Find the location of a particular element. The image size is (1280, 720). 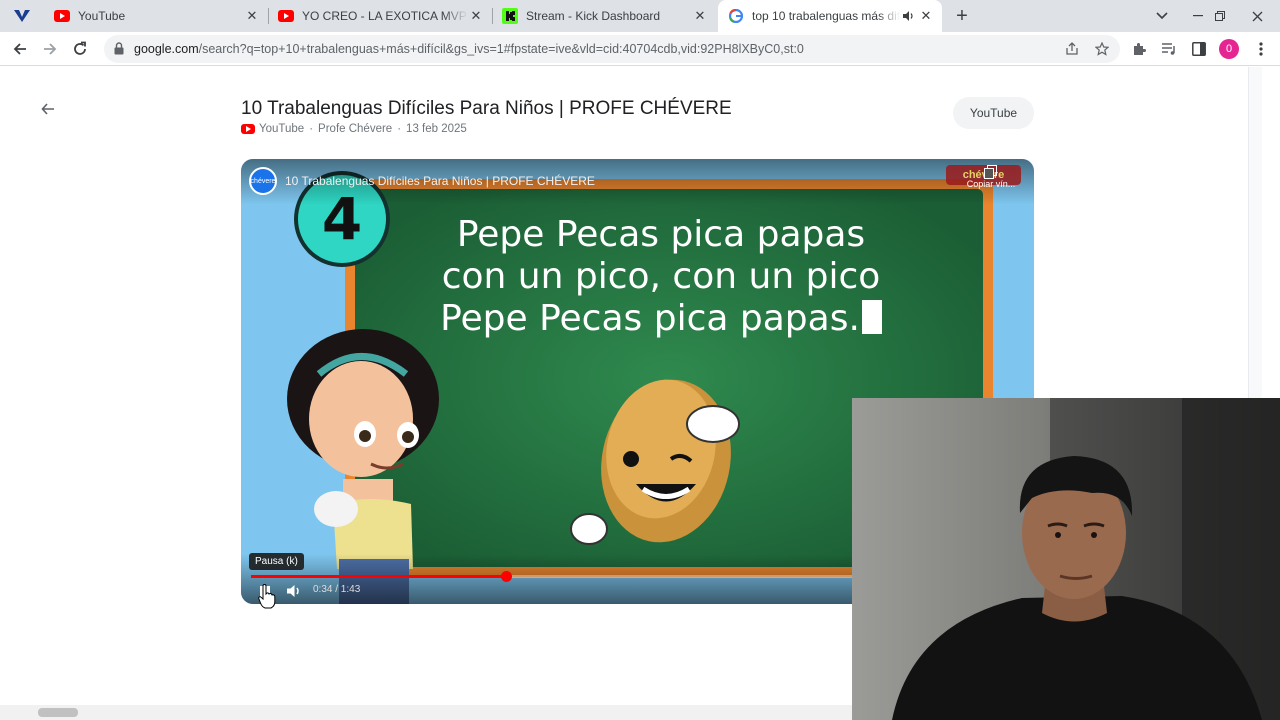

restore-icon is located at coordinates (1220, 16).